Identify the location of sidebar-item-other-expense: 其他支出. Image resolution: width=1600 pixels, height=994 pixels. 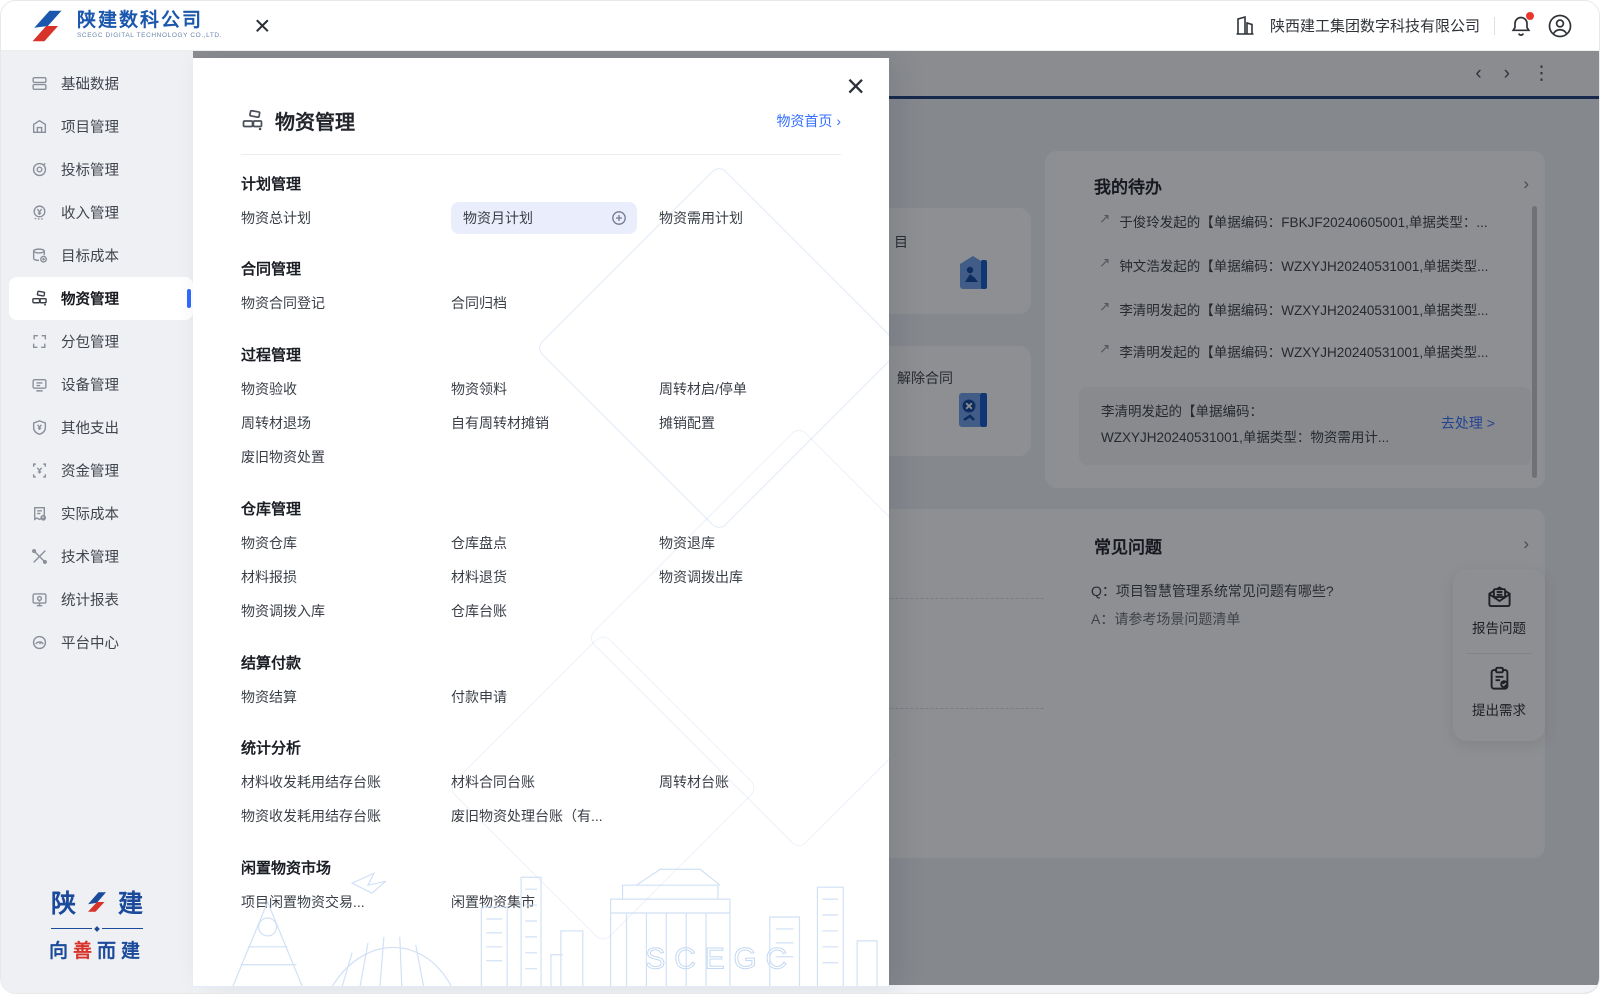
(97, 427).